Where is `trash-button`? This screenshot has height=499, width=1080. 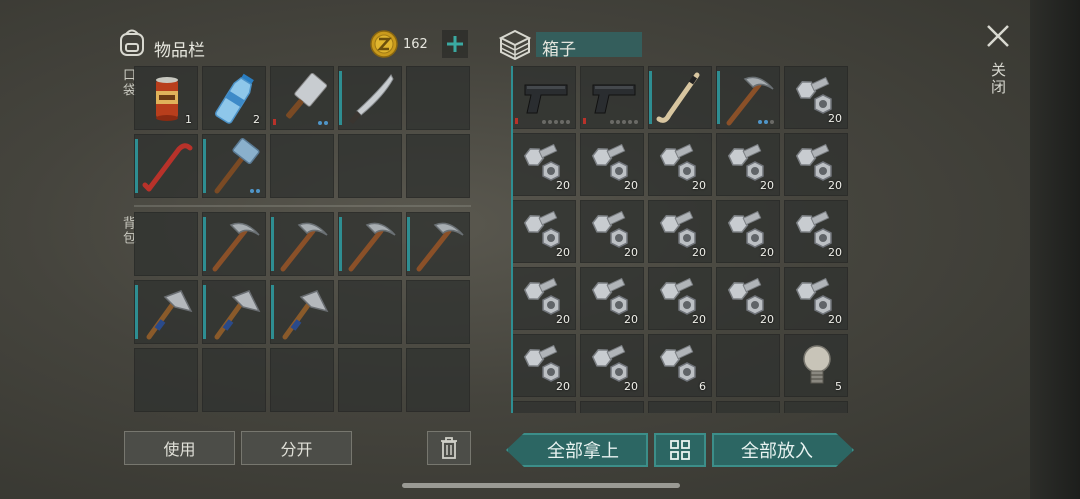
trash-button is located at coordinates (449, 448).